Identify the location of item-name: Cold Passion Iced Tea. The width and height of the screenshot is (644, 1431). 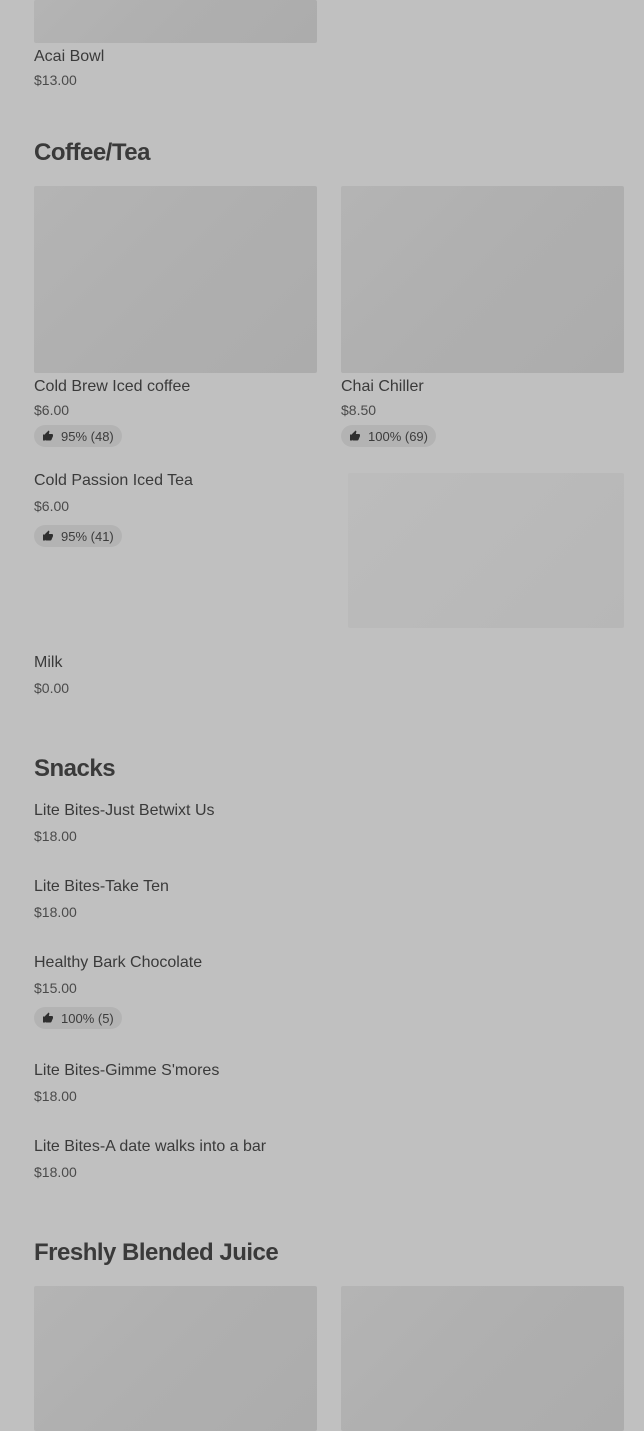
(113, 480).